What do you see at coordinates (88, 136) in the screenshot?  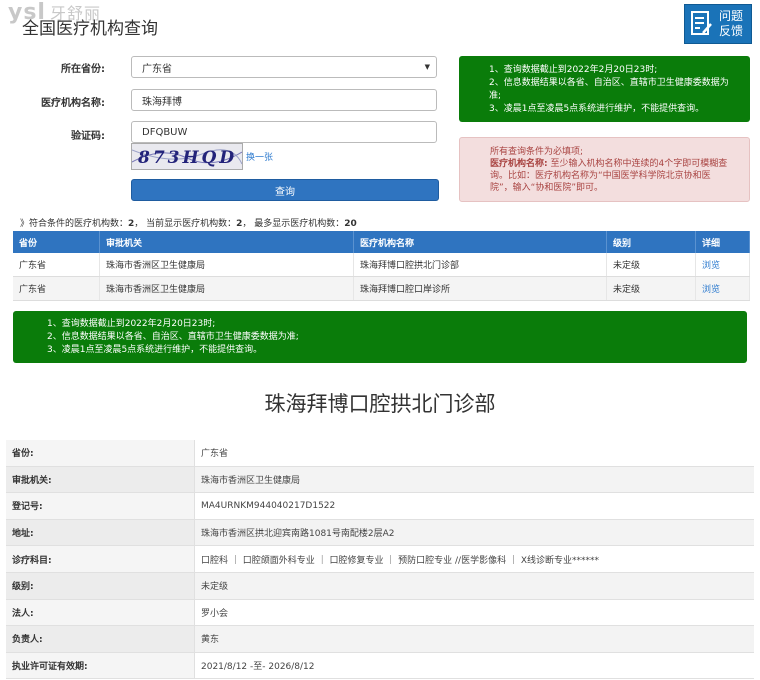 I see `captcha-label: 验证码:` at bounding box center [88, 136].